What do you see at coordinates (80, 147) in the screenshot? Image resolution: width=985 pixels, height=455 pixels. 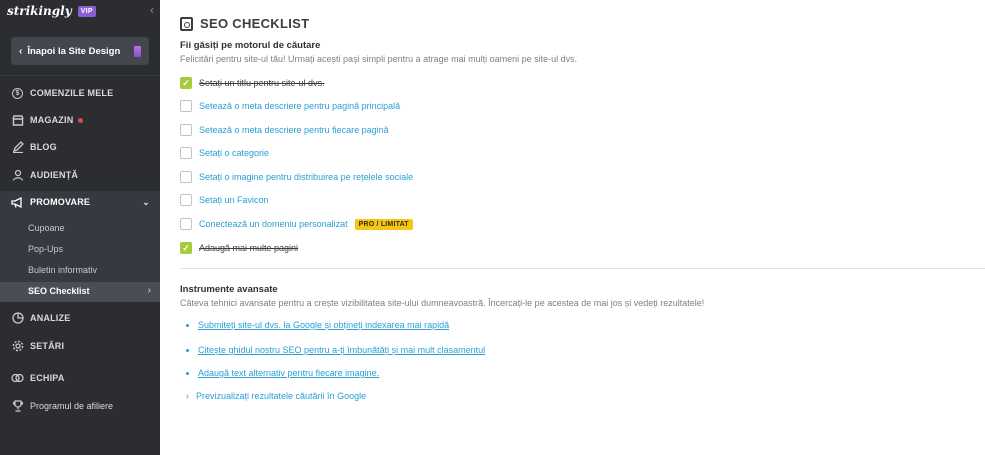 I see `sidebar-item-blog: BLOG` at bounding box center [80, 147].